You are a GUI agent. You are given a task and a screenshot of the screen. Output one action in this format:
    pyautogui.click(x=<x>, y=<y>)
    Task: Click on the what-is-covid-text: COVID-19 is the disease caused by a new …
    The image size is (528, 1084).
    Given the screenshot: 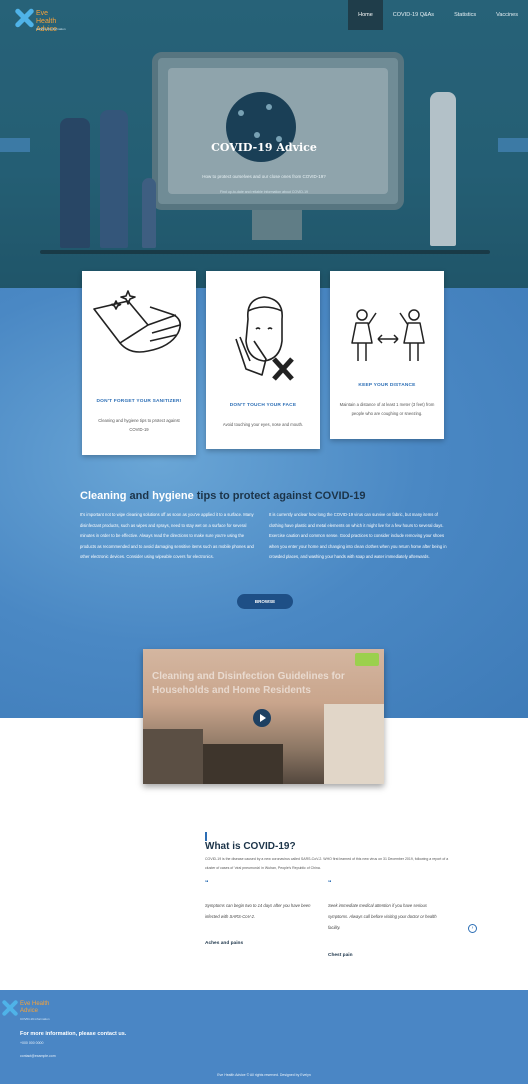 What is the action you would take?
    pyautogui.click(x=327, y=863)
    